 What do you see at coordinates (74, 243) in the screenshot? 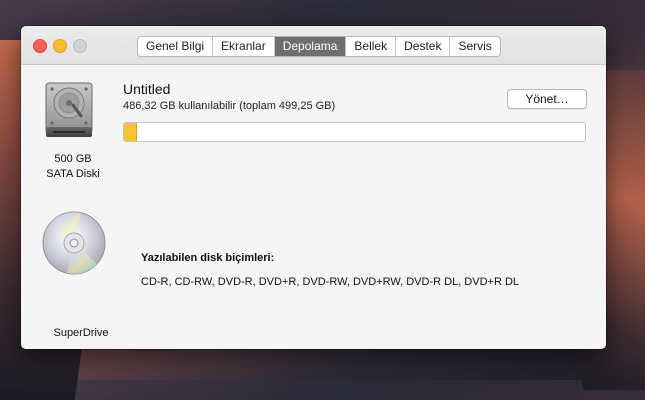
I see `optical-disc-icon` at bounding box center [74, 243].